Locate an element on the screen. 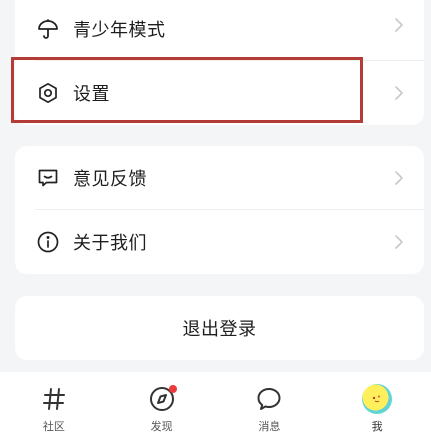 This screenshot has width=431, height=437. hash-icon is located at coordinates (54, 399).